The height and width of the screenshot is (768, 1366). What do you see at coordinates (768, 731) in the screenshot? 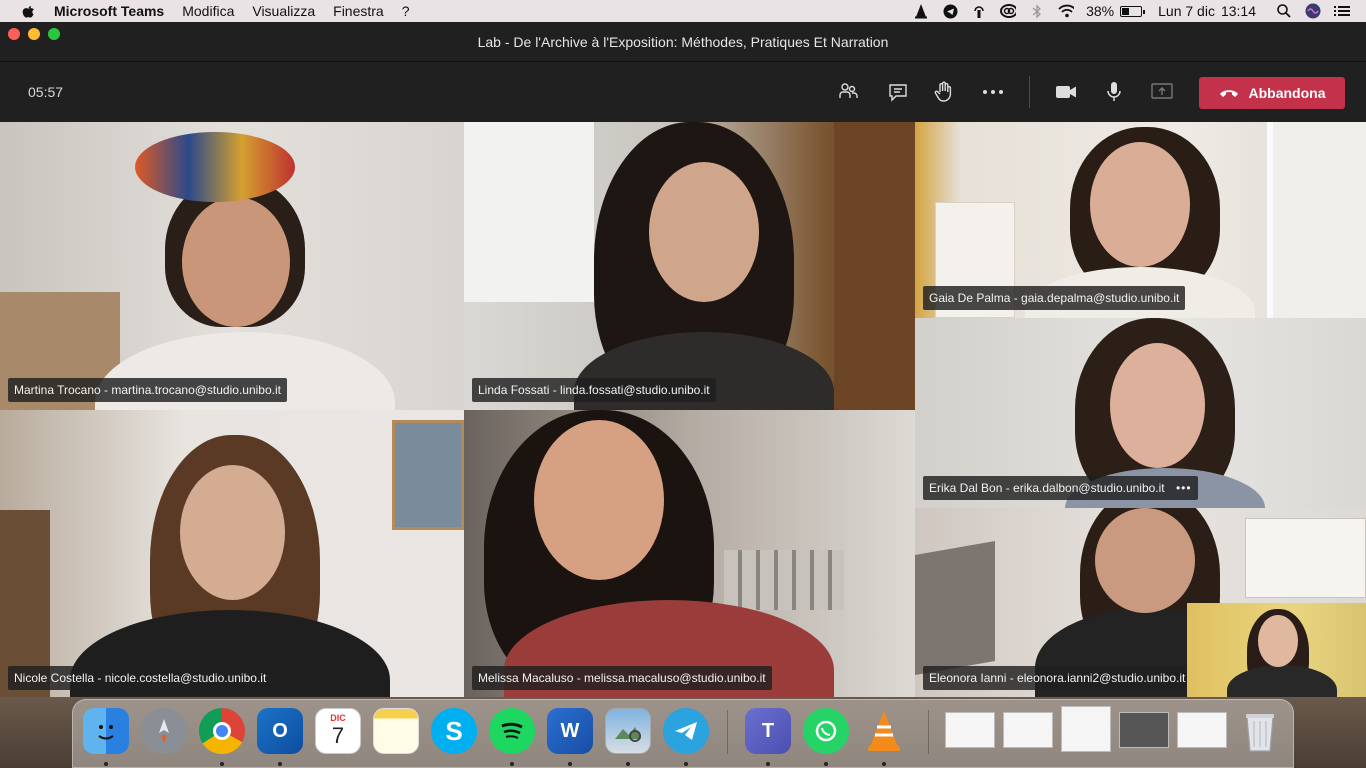
I see `teams-icon: T` at bounding box center [768, 731].